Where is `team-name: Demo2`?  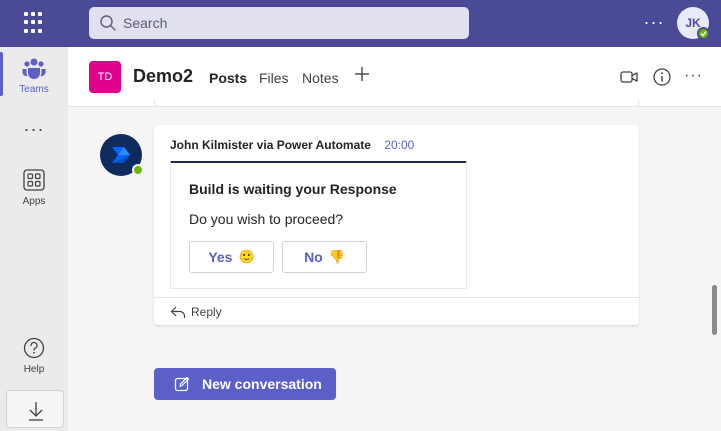
team-name: Demo2 is located at coordinates (163, 76).